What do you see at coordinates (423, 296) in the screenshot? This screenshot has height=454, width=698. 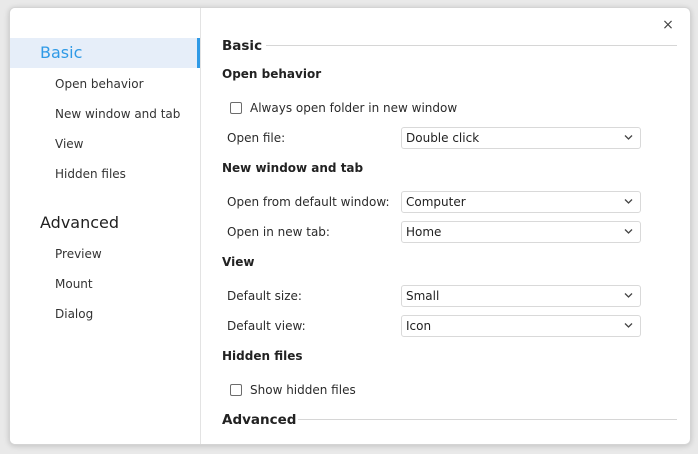 I see `select-value: Small` at bounding box center [423, 296].